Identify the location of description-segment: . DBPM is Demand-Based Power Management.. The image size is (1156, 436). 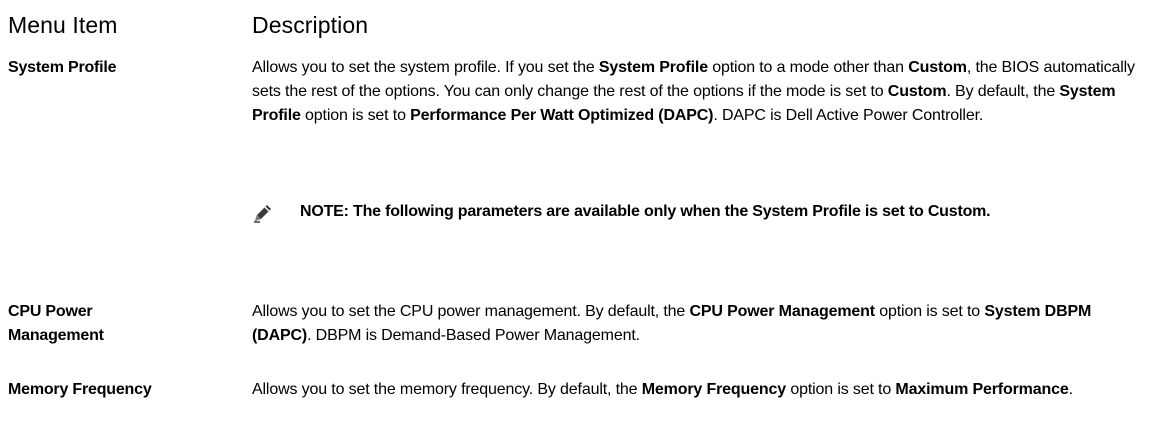
(473, 335).